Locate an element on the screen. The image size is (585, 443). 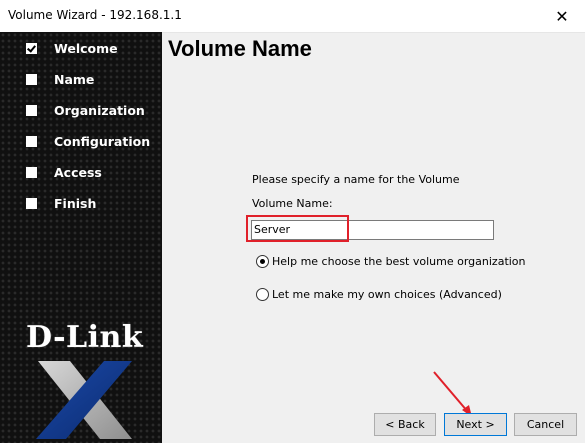
step-access: Access is located at coordinates (64, 172).